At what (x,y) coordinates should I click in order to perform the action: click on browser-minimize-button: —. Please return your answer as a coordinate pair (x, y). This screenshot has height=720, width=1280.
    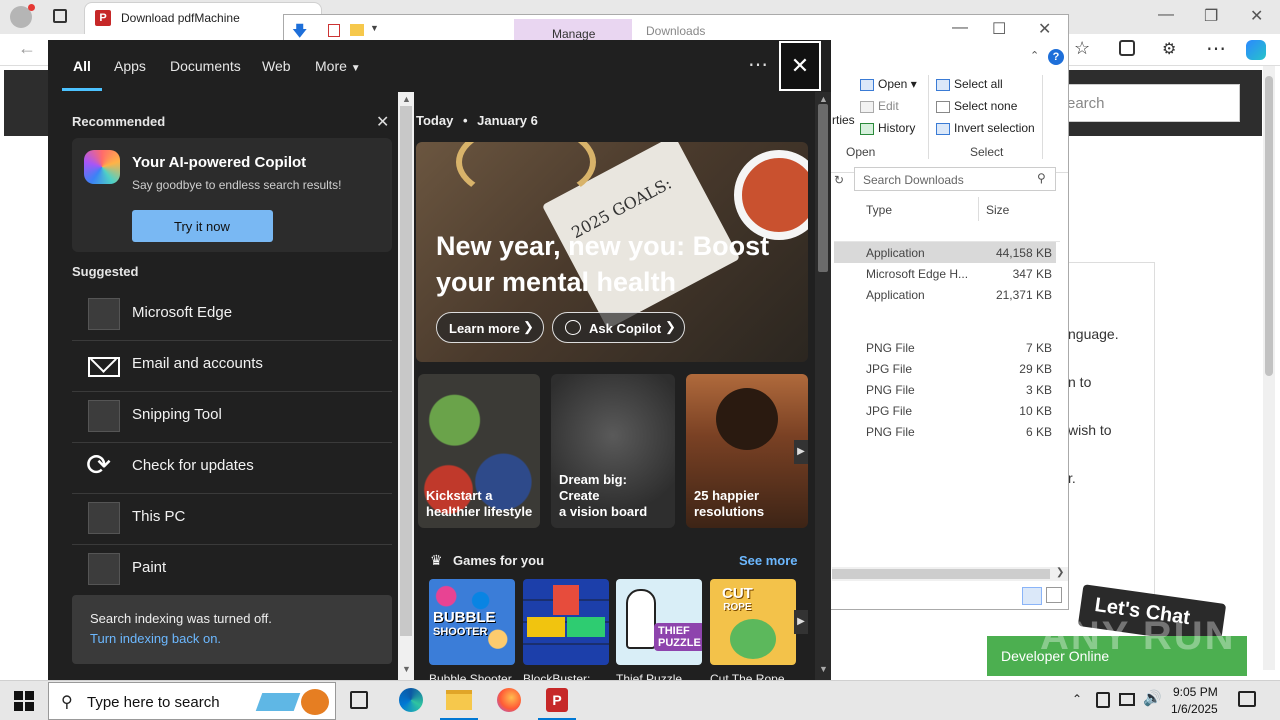
    Looking at the image, I should click on (1166, 15).